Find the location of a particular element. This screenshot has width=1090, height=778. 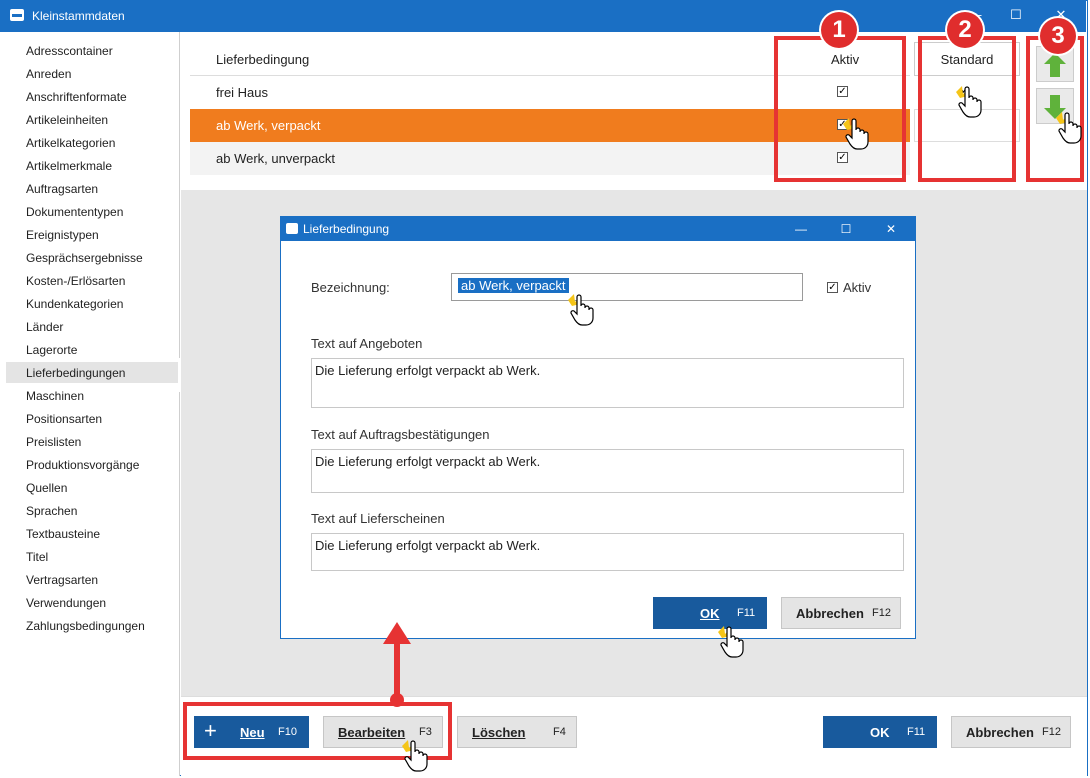

main-ok-label: OK is located at coordinates (880, 732).